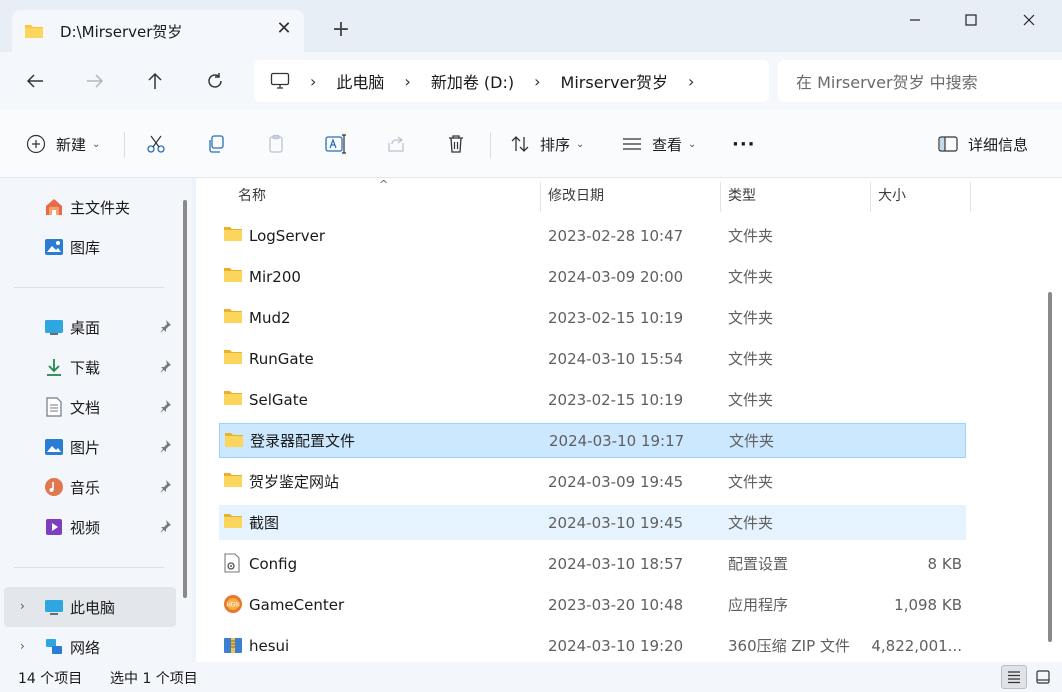 Image resolution: width=1062 pixels, height=692 pixels. I want to click on more-icon: ···, so click(744, 144).